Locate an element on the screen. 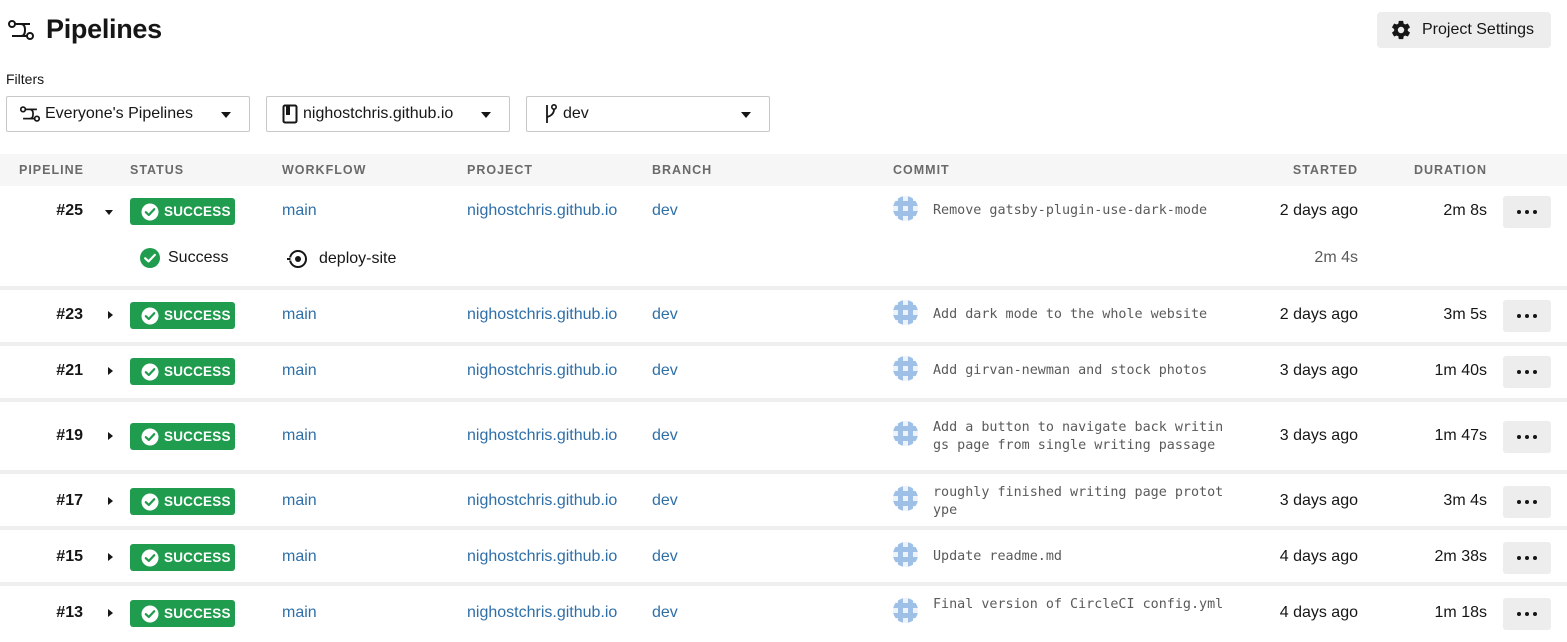  pipeline-number: #21 is located at coordinates (41, 371).